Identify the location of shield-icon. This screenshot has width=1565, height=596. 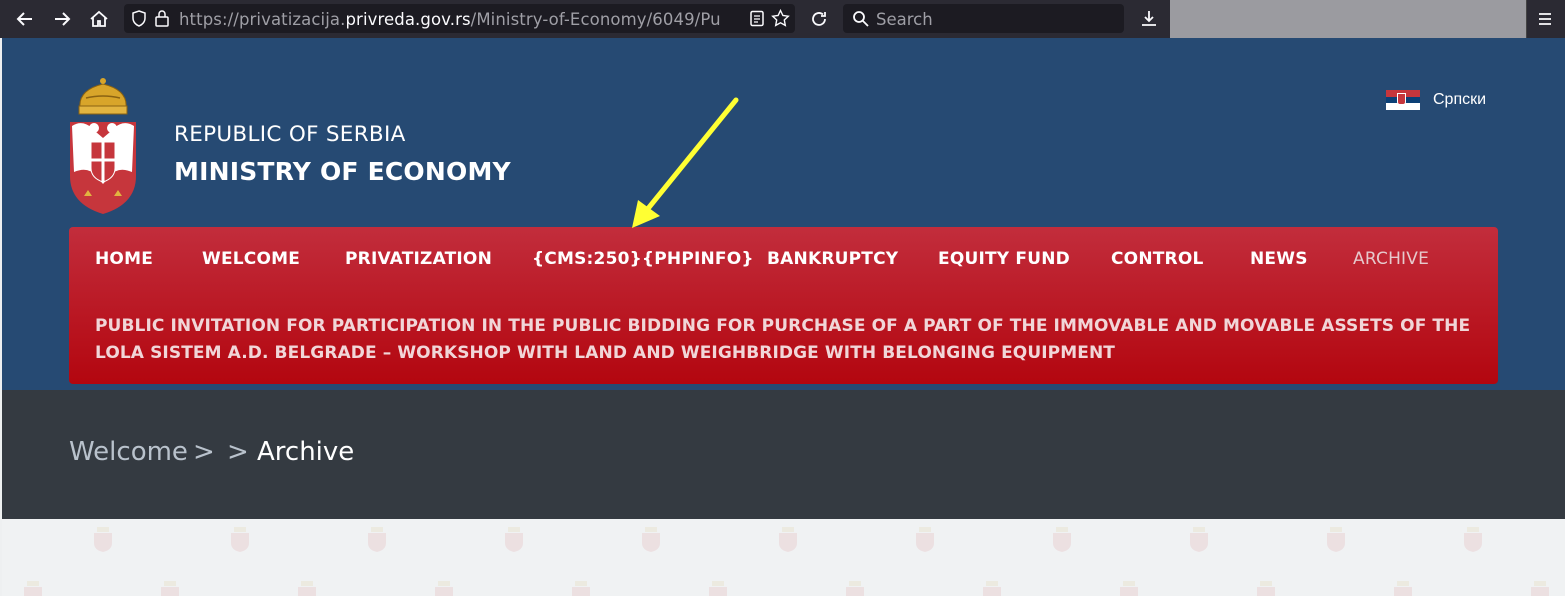
(139, 18).